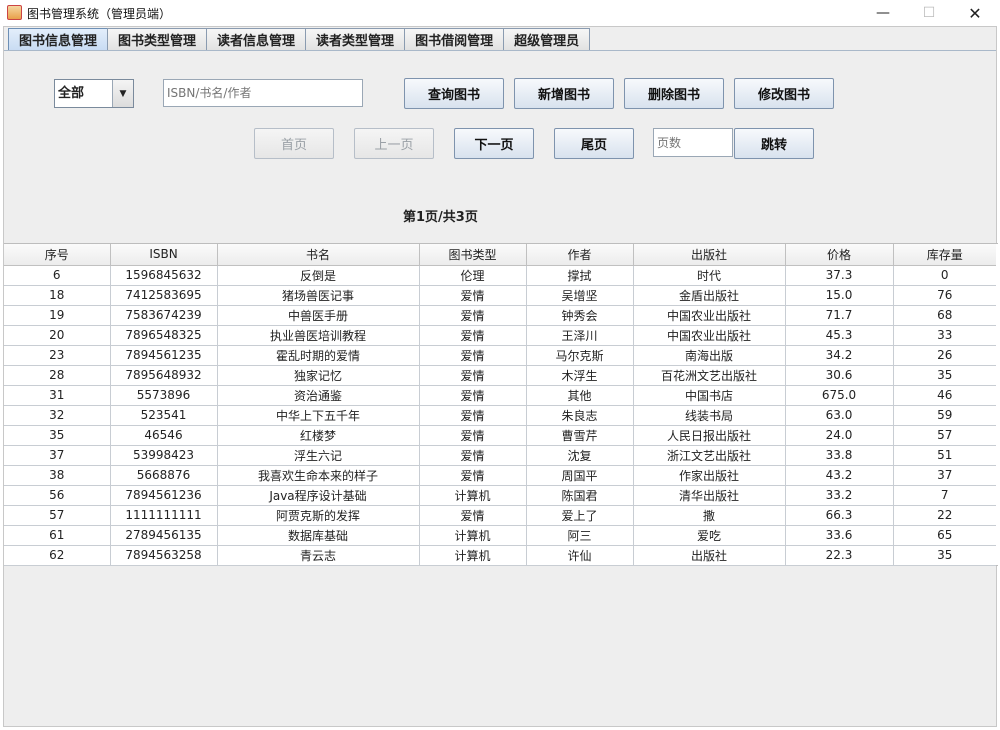  I want to click on jump-button: 跳转, so click(774, 143).